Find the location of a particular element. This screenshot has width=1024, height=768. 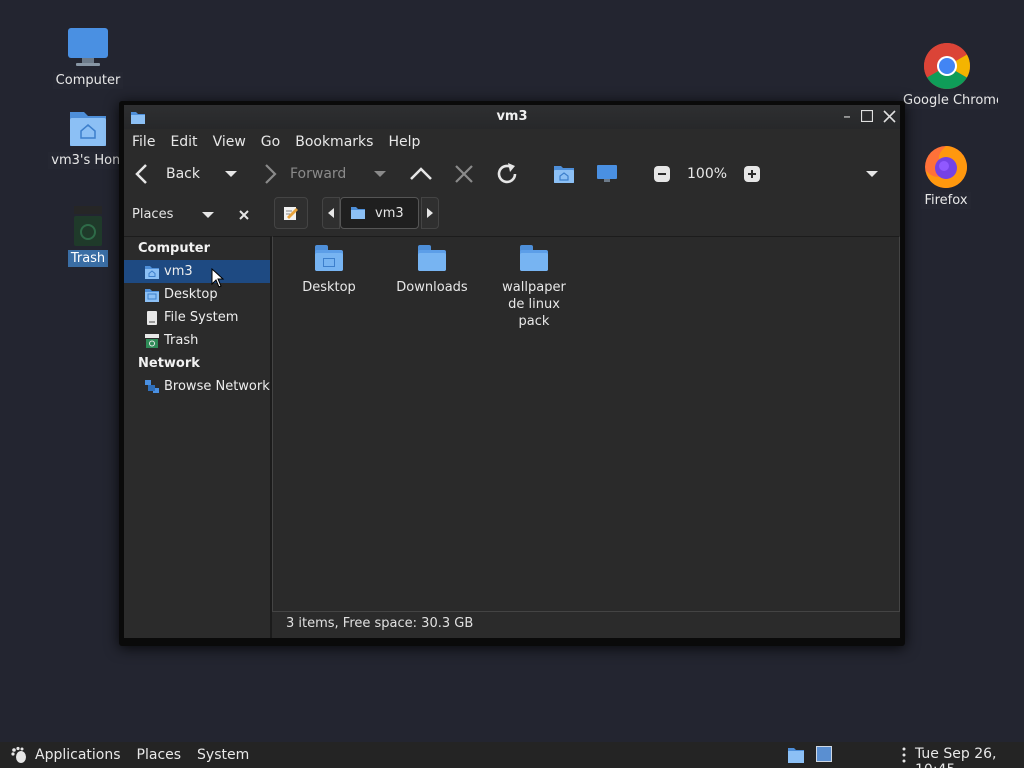

window-titlebar: vm3 – is located at coordinates (512, 117).